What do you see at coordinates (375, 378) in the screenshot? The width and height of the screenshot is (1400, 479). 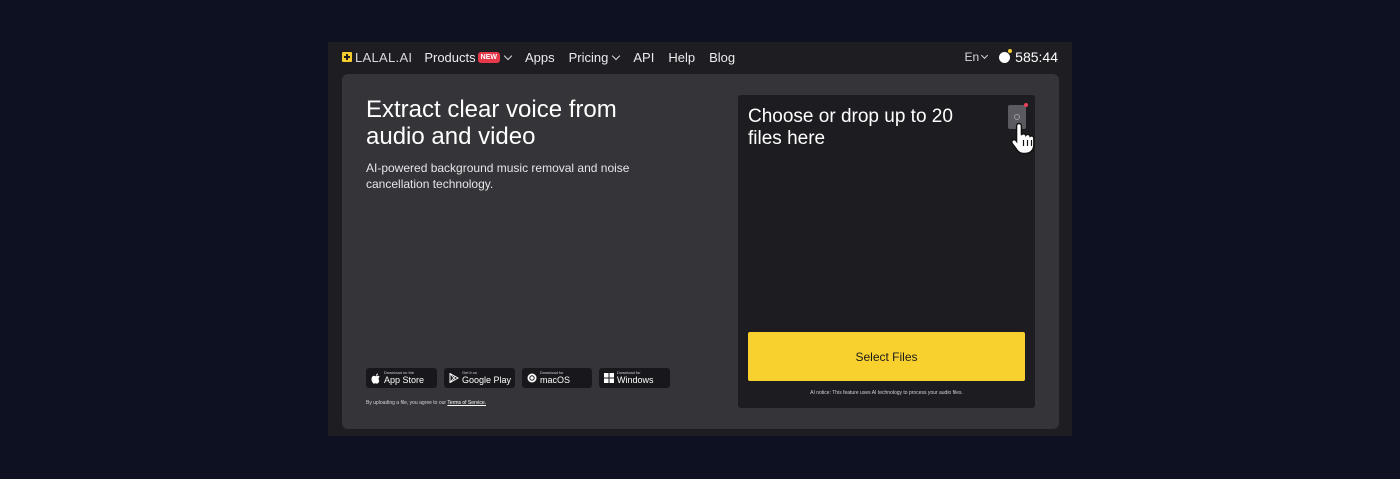 I see `apple-icon` at bounding box center [375, 378].